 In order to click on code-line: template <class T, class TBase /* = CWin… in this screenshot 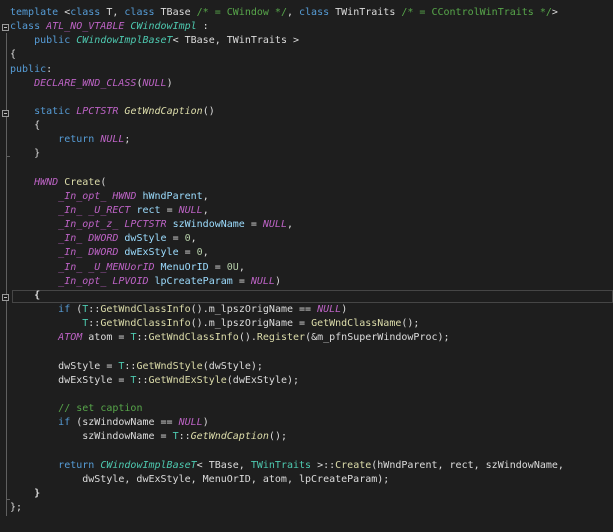, I will do `click(311, 13)`.